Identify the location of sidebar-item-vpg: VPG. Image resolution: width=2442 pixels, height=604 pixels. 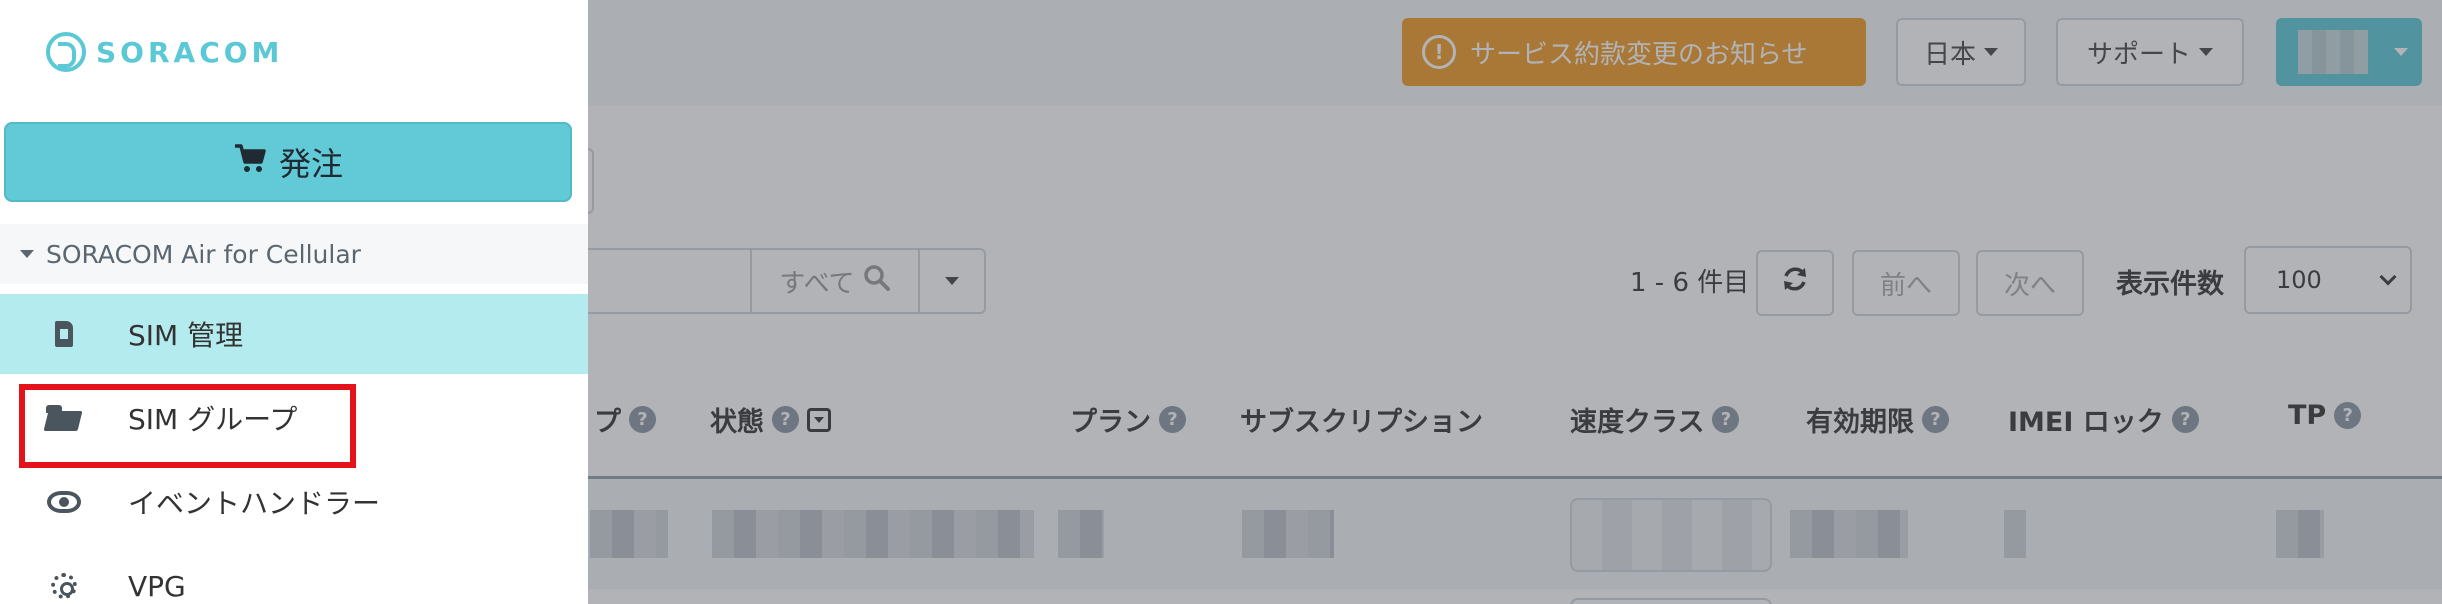
(294, 575).